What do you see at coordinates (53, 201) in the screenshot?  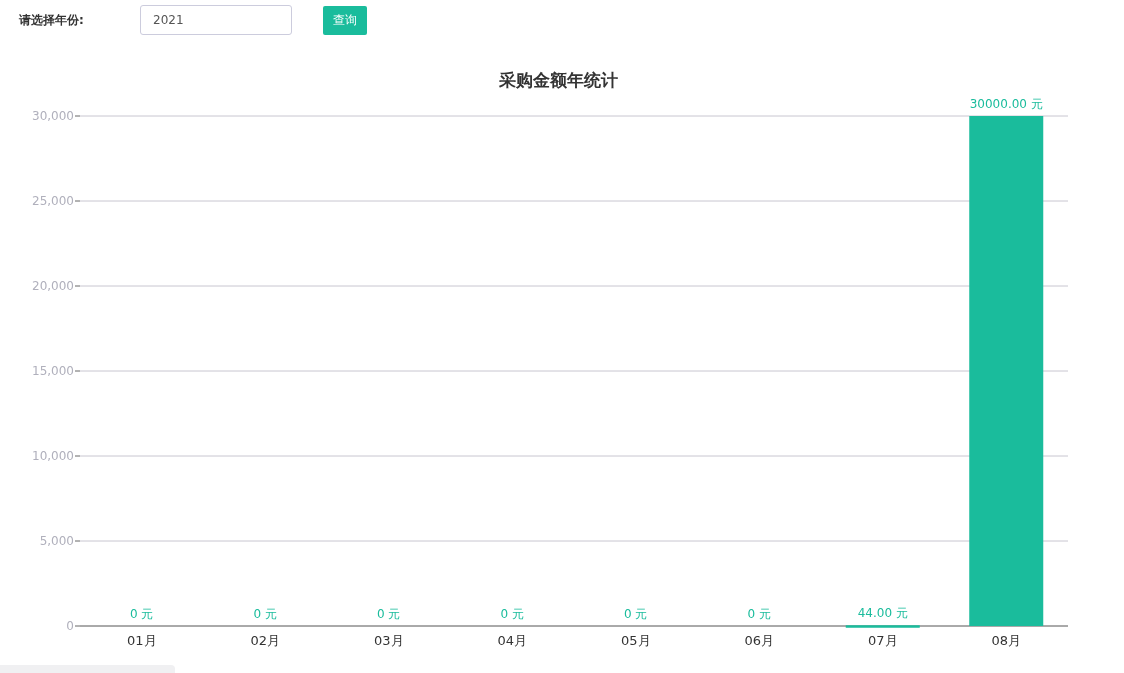 I see `y-axis-label: 25,000` at bounding box center [53, 201].